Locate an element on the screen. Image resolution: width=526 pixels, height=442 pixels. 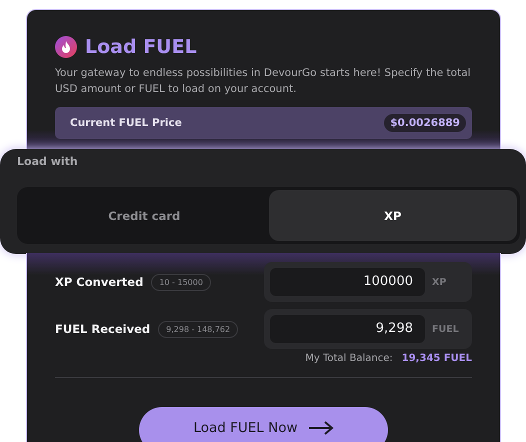
price-value: $0.0026889 is located at coordinates (425, 123).